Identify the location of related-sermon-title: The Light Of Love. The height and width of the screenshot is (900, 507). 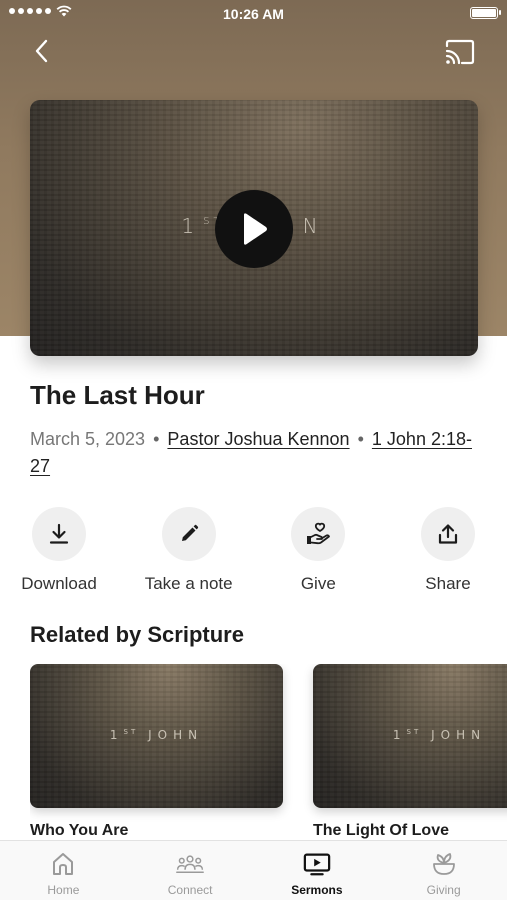
(381, 830).